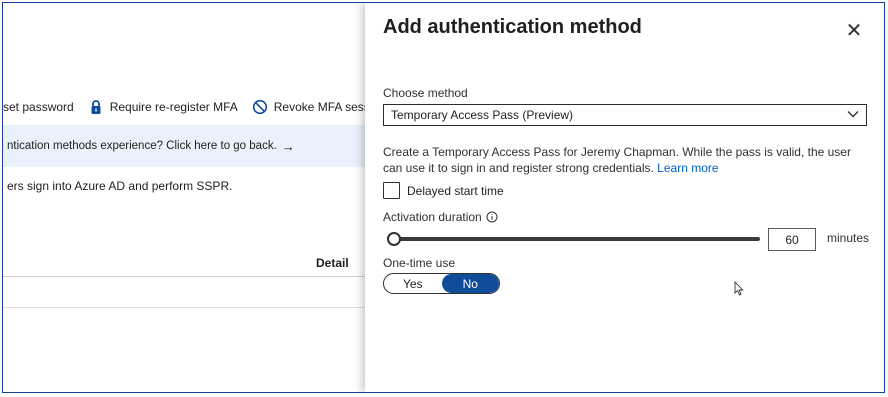 Image resolution: width=888 pixels, height=397 pixels. I want to click on close-icon: ✕, so click(854, 30).